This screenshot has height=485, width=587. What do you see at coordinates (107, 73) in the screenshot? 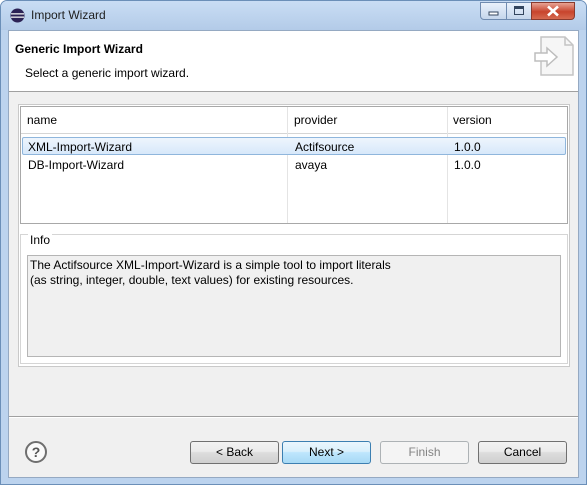
I see `page-description: Select a generic import wizard.` at bounding box center [107, 73].